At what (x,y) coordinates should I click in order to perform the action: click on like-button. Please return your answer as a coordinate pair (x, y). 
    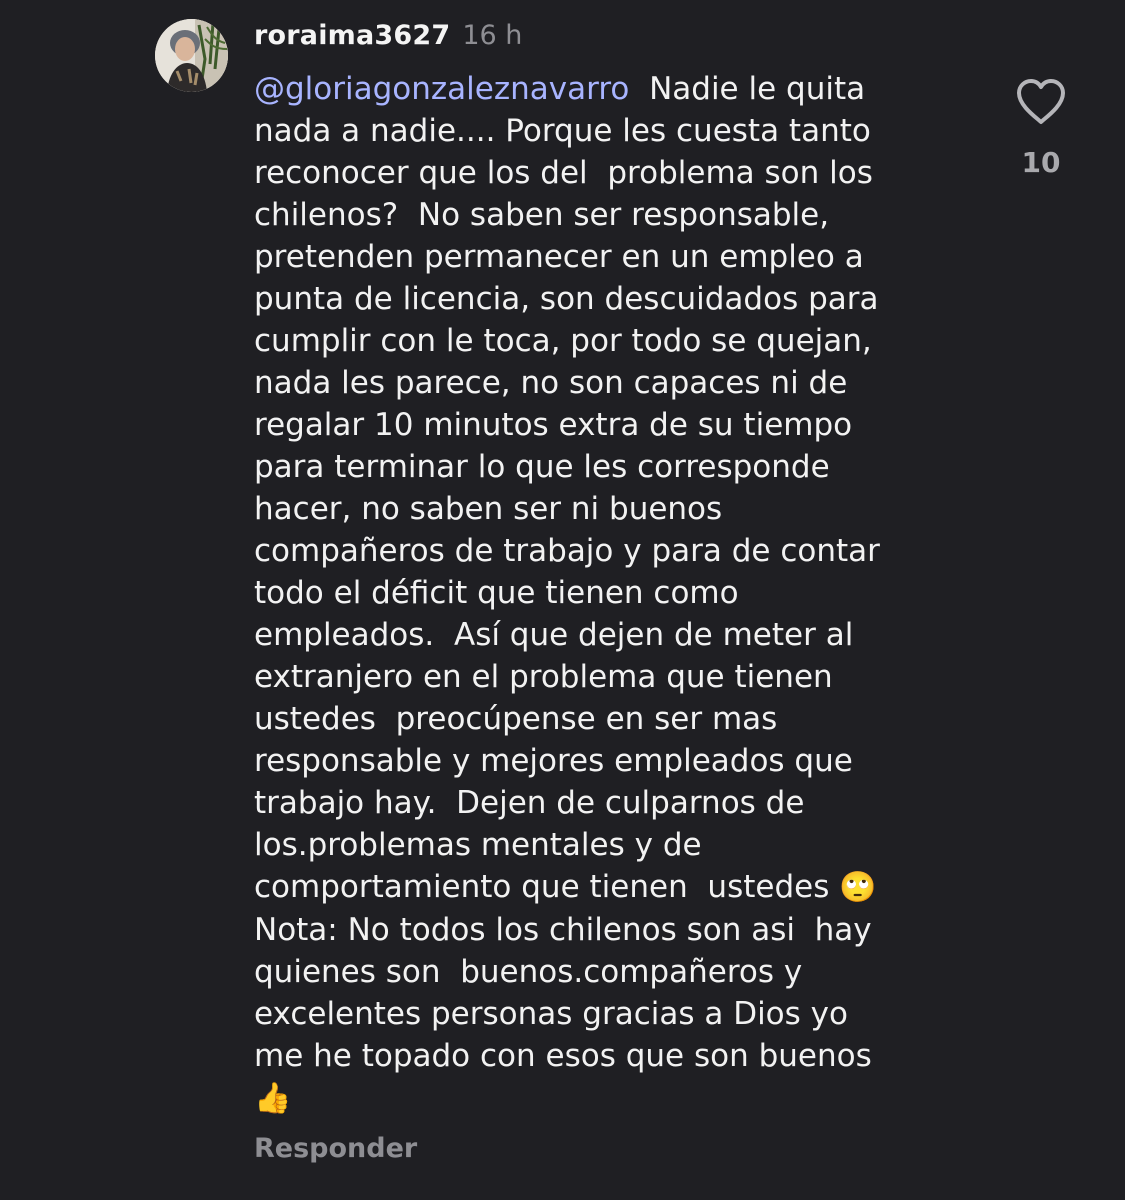
    Looking at the image, I should click on (1041, 102).